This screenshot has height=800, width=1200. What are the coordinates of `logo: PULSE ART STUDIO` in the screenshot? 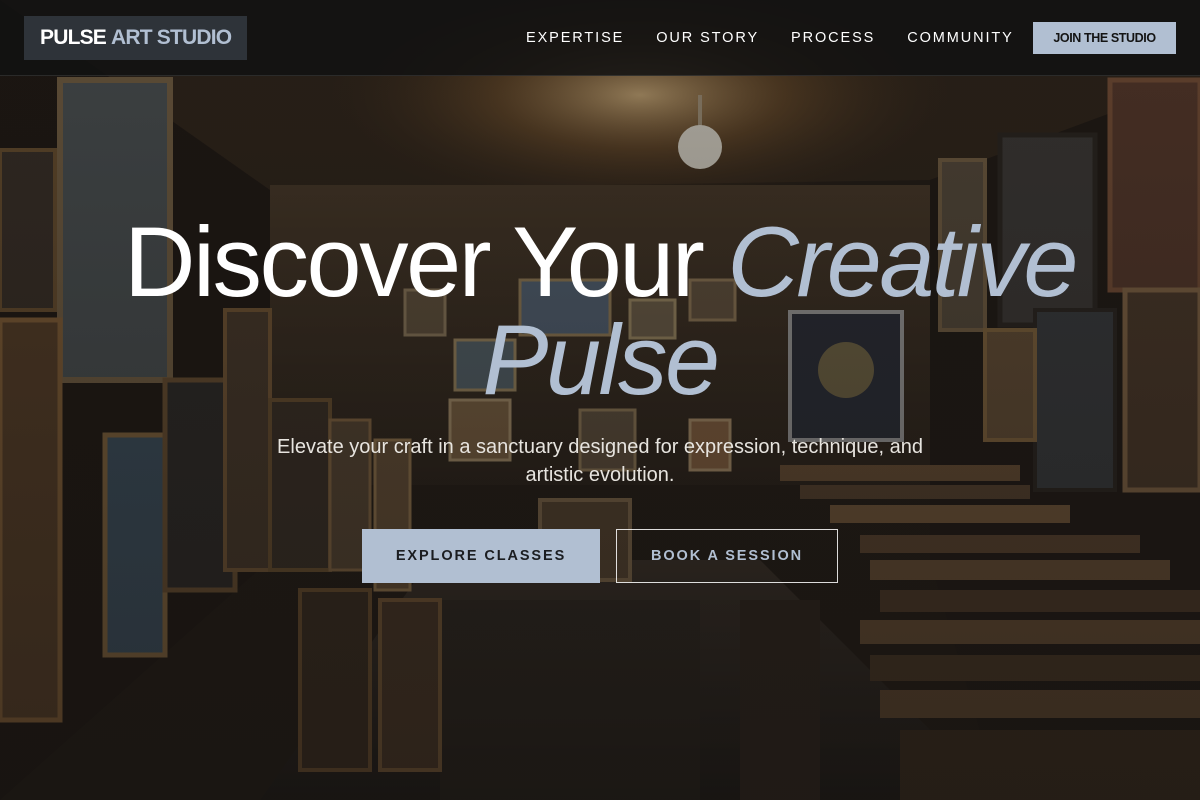 It's located at (136, 38).